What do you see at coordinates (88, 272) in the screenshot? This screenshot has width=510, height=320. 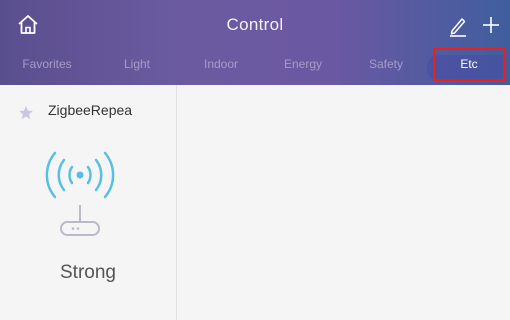 I see `signal-status: Strong` at bounding box center [88, 272].